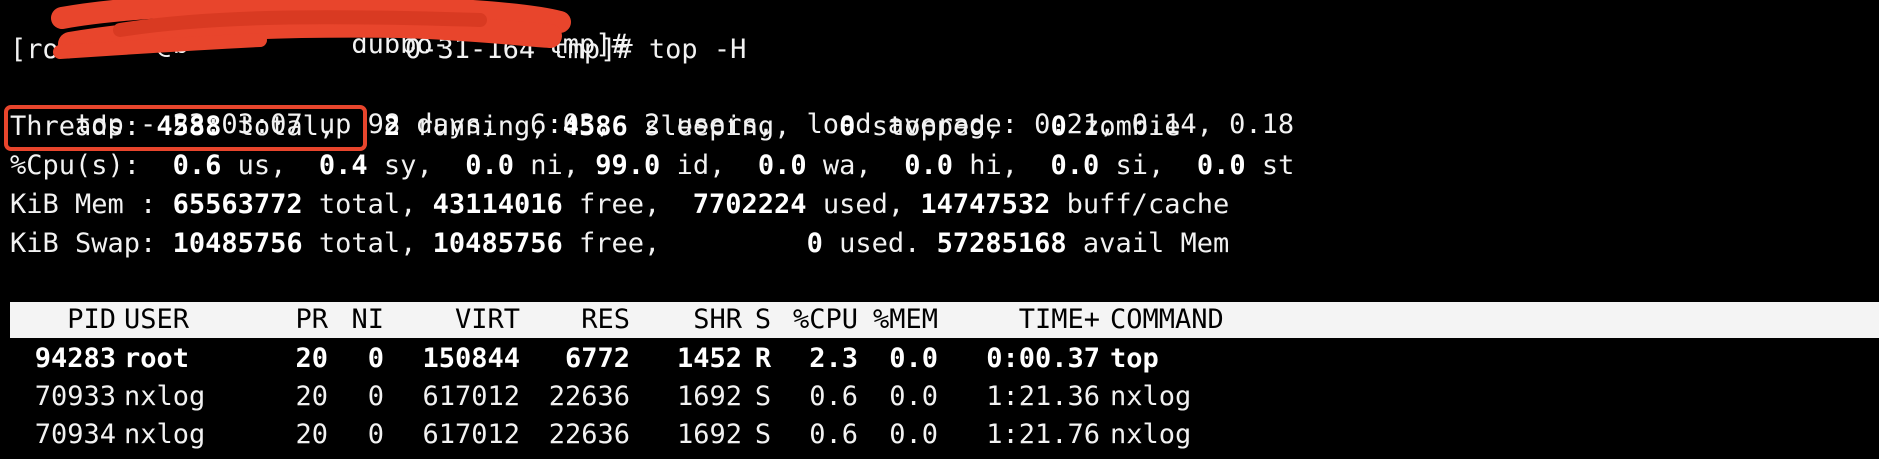 Image resolution: width=1879 pixels, height=459 pixels. What do you see at coordinates (763, 358) in the screenshot?
I see `cell-s: R` at bounding box center [763, 358].